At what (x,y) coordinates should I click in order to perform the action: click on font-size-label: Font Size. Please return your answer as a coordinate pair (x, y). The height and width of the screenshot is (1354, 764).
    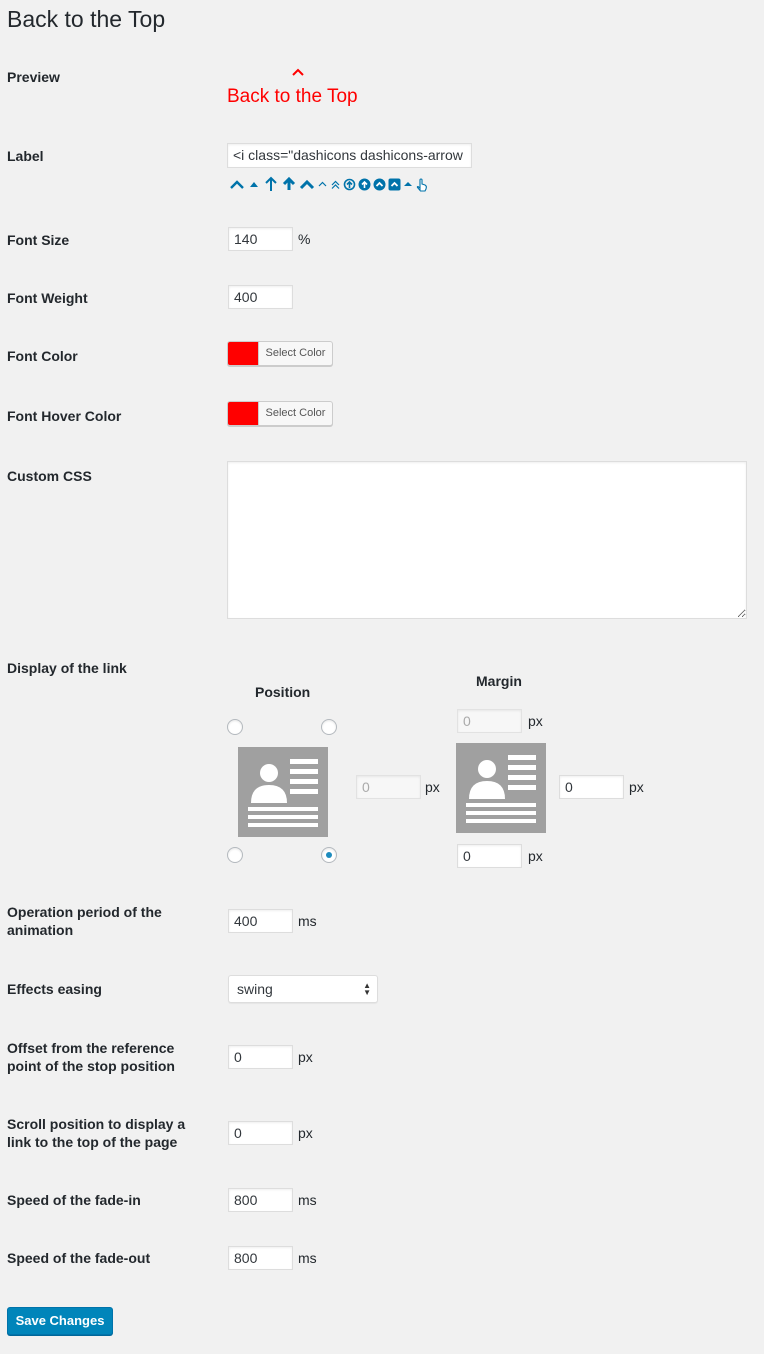
    Looking at the image, I should click on (38, 240).